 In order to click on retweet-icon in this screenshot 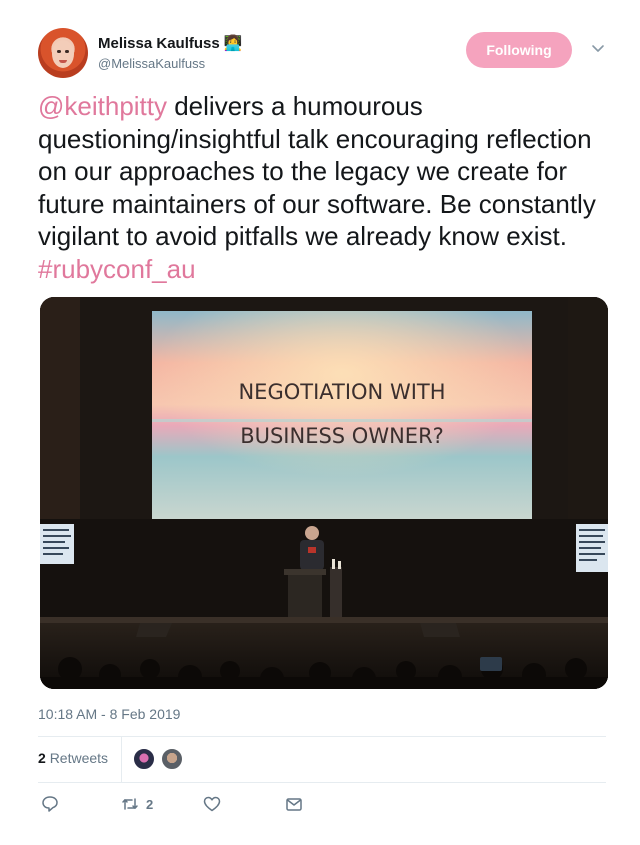, I will do `click(130, 804)`.